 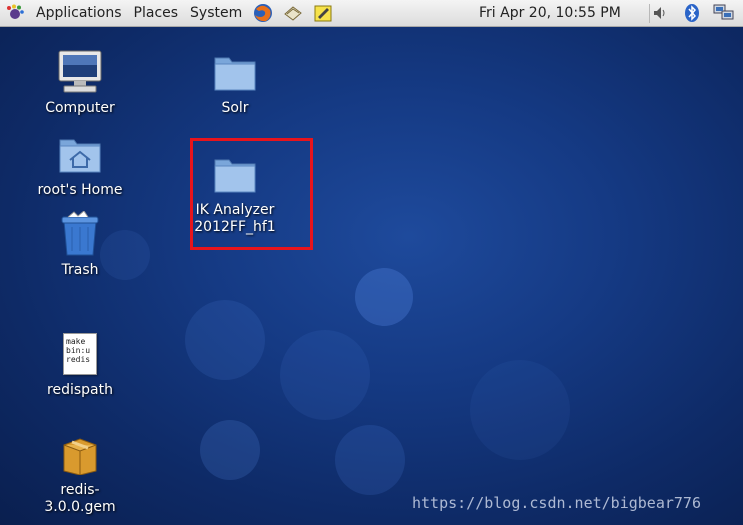 I want to click on desktop-icon-trash: Trash, so click(x=80, y=244).